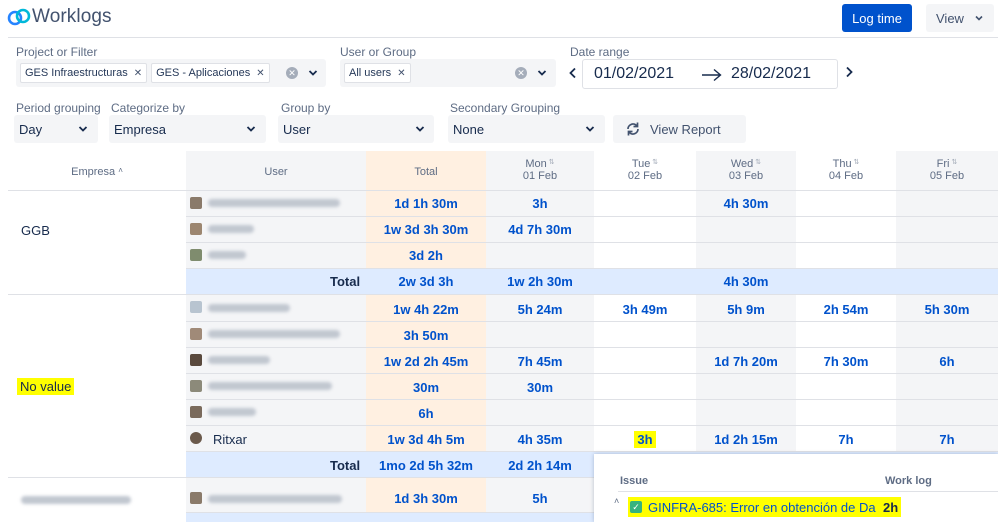 Image resolution: width=998 pixels, height=522 pixels. Describe the element at coordinates (297, 129) in the screenshot. I see `group-by-value: User` at that location.